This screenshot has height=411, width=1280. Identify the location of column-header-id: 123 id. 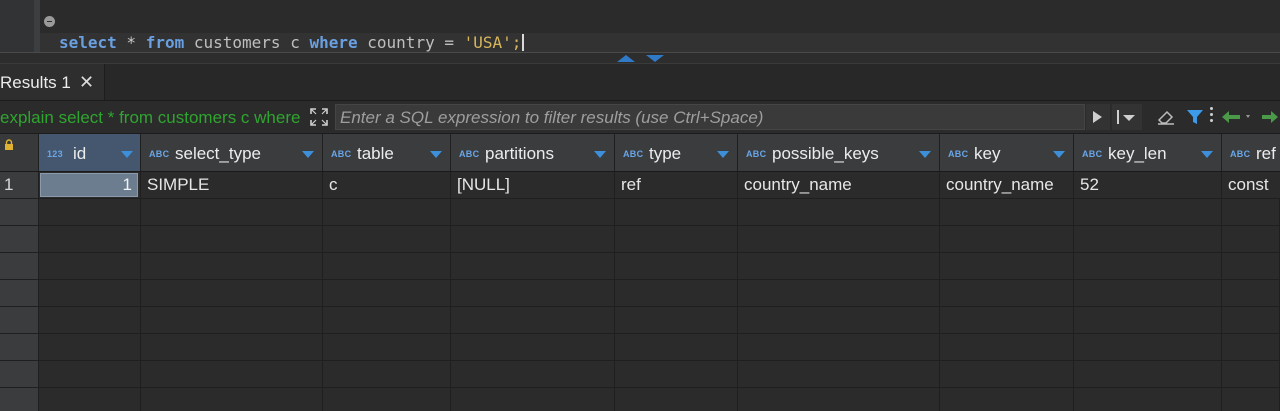
(90, 153).